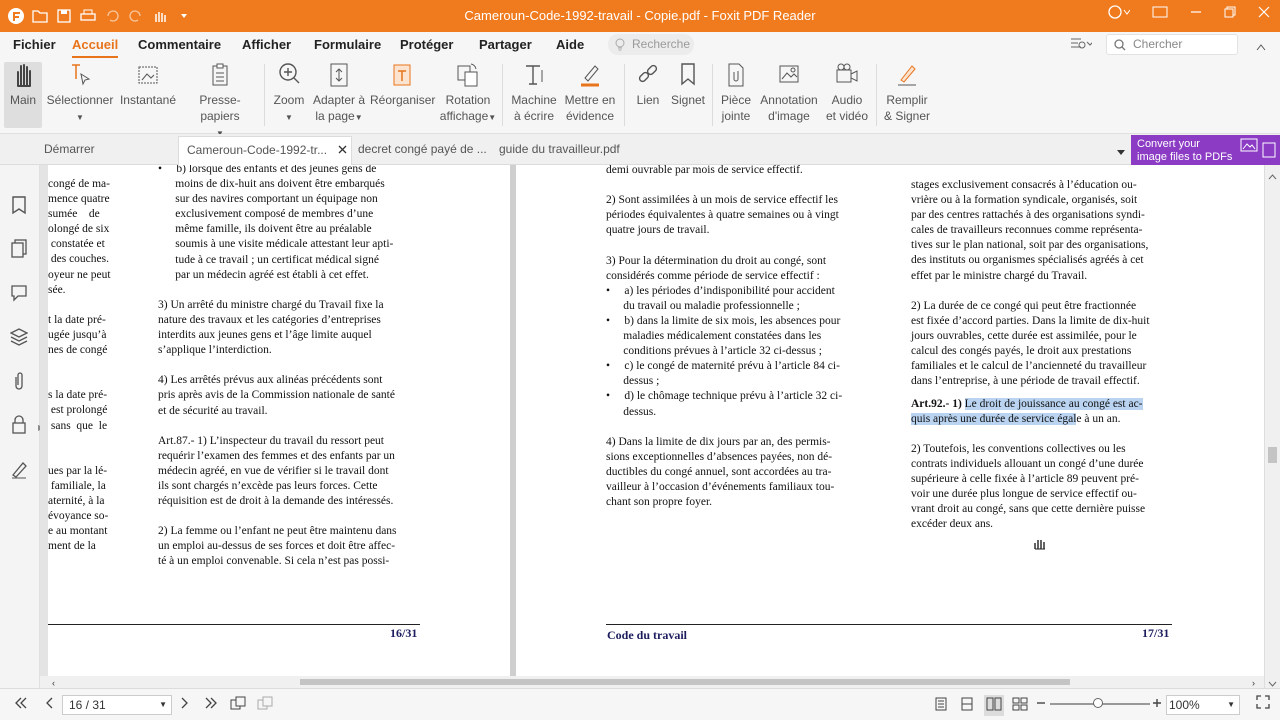  What do you see at coordinates (468, 100) in the screenshot?
I see `rotate-label-1: Rotation` at bounding box center [468, 100].